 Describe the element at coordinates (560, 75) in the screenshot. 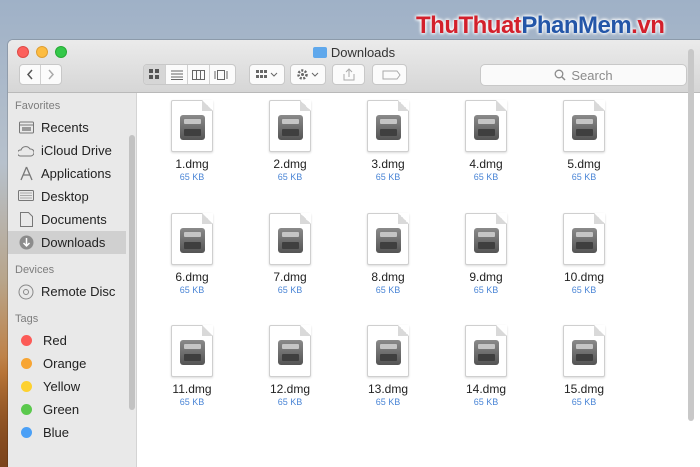

I see `search-icon` at that location.